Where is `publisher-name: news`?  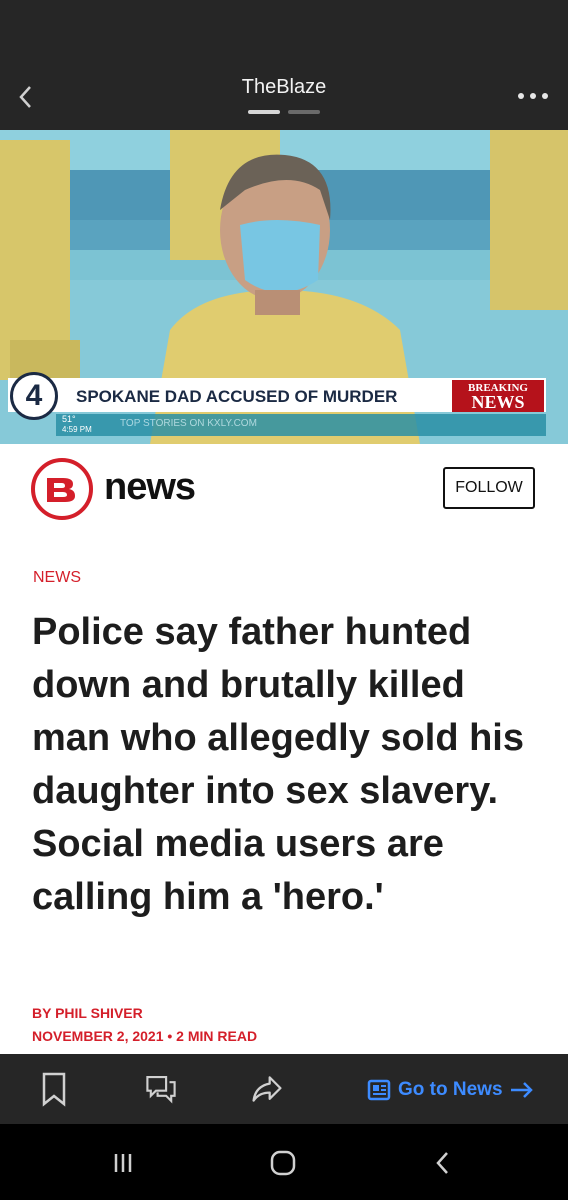 publisher-name: news is located at coordinates (150, 487).